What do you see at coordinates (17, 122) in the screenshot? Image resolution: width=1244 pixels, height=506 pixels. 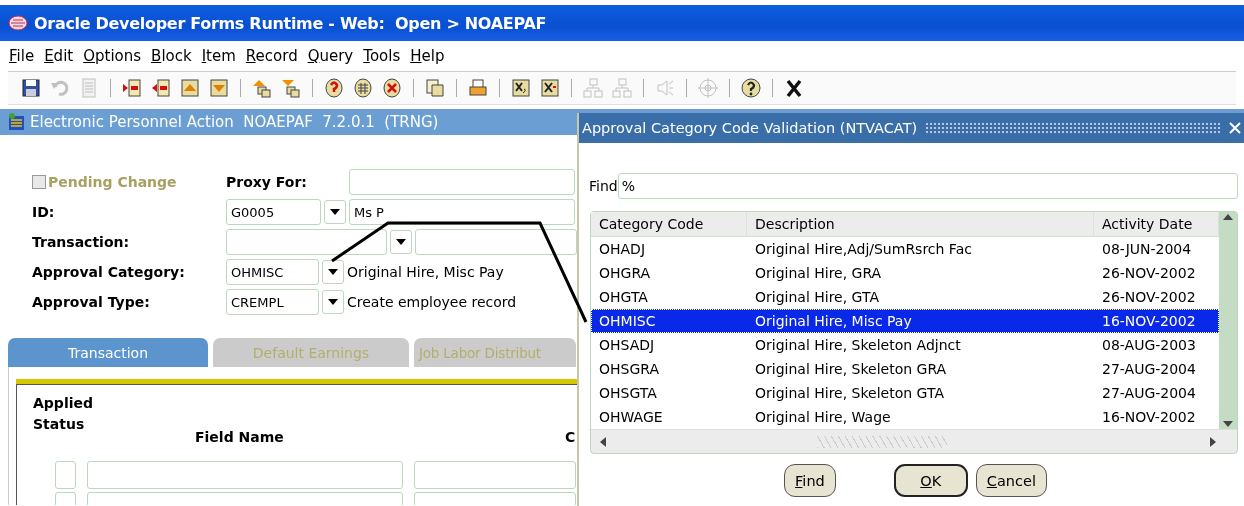 I see `form-icon` at bounding box center [17, 122].